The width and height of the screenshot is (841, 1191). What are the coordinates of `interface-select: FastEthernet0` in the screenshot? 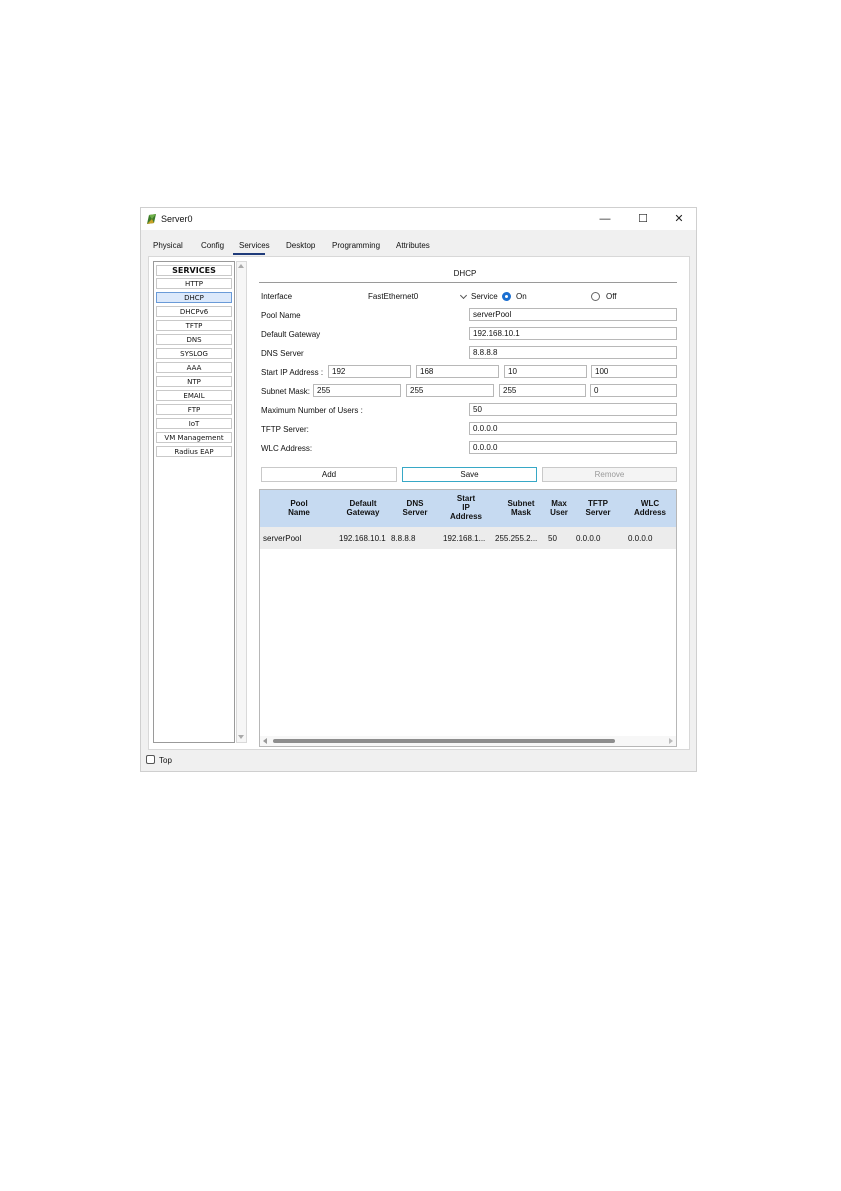 It's located at (418, 296).